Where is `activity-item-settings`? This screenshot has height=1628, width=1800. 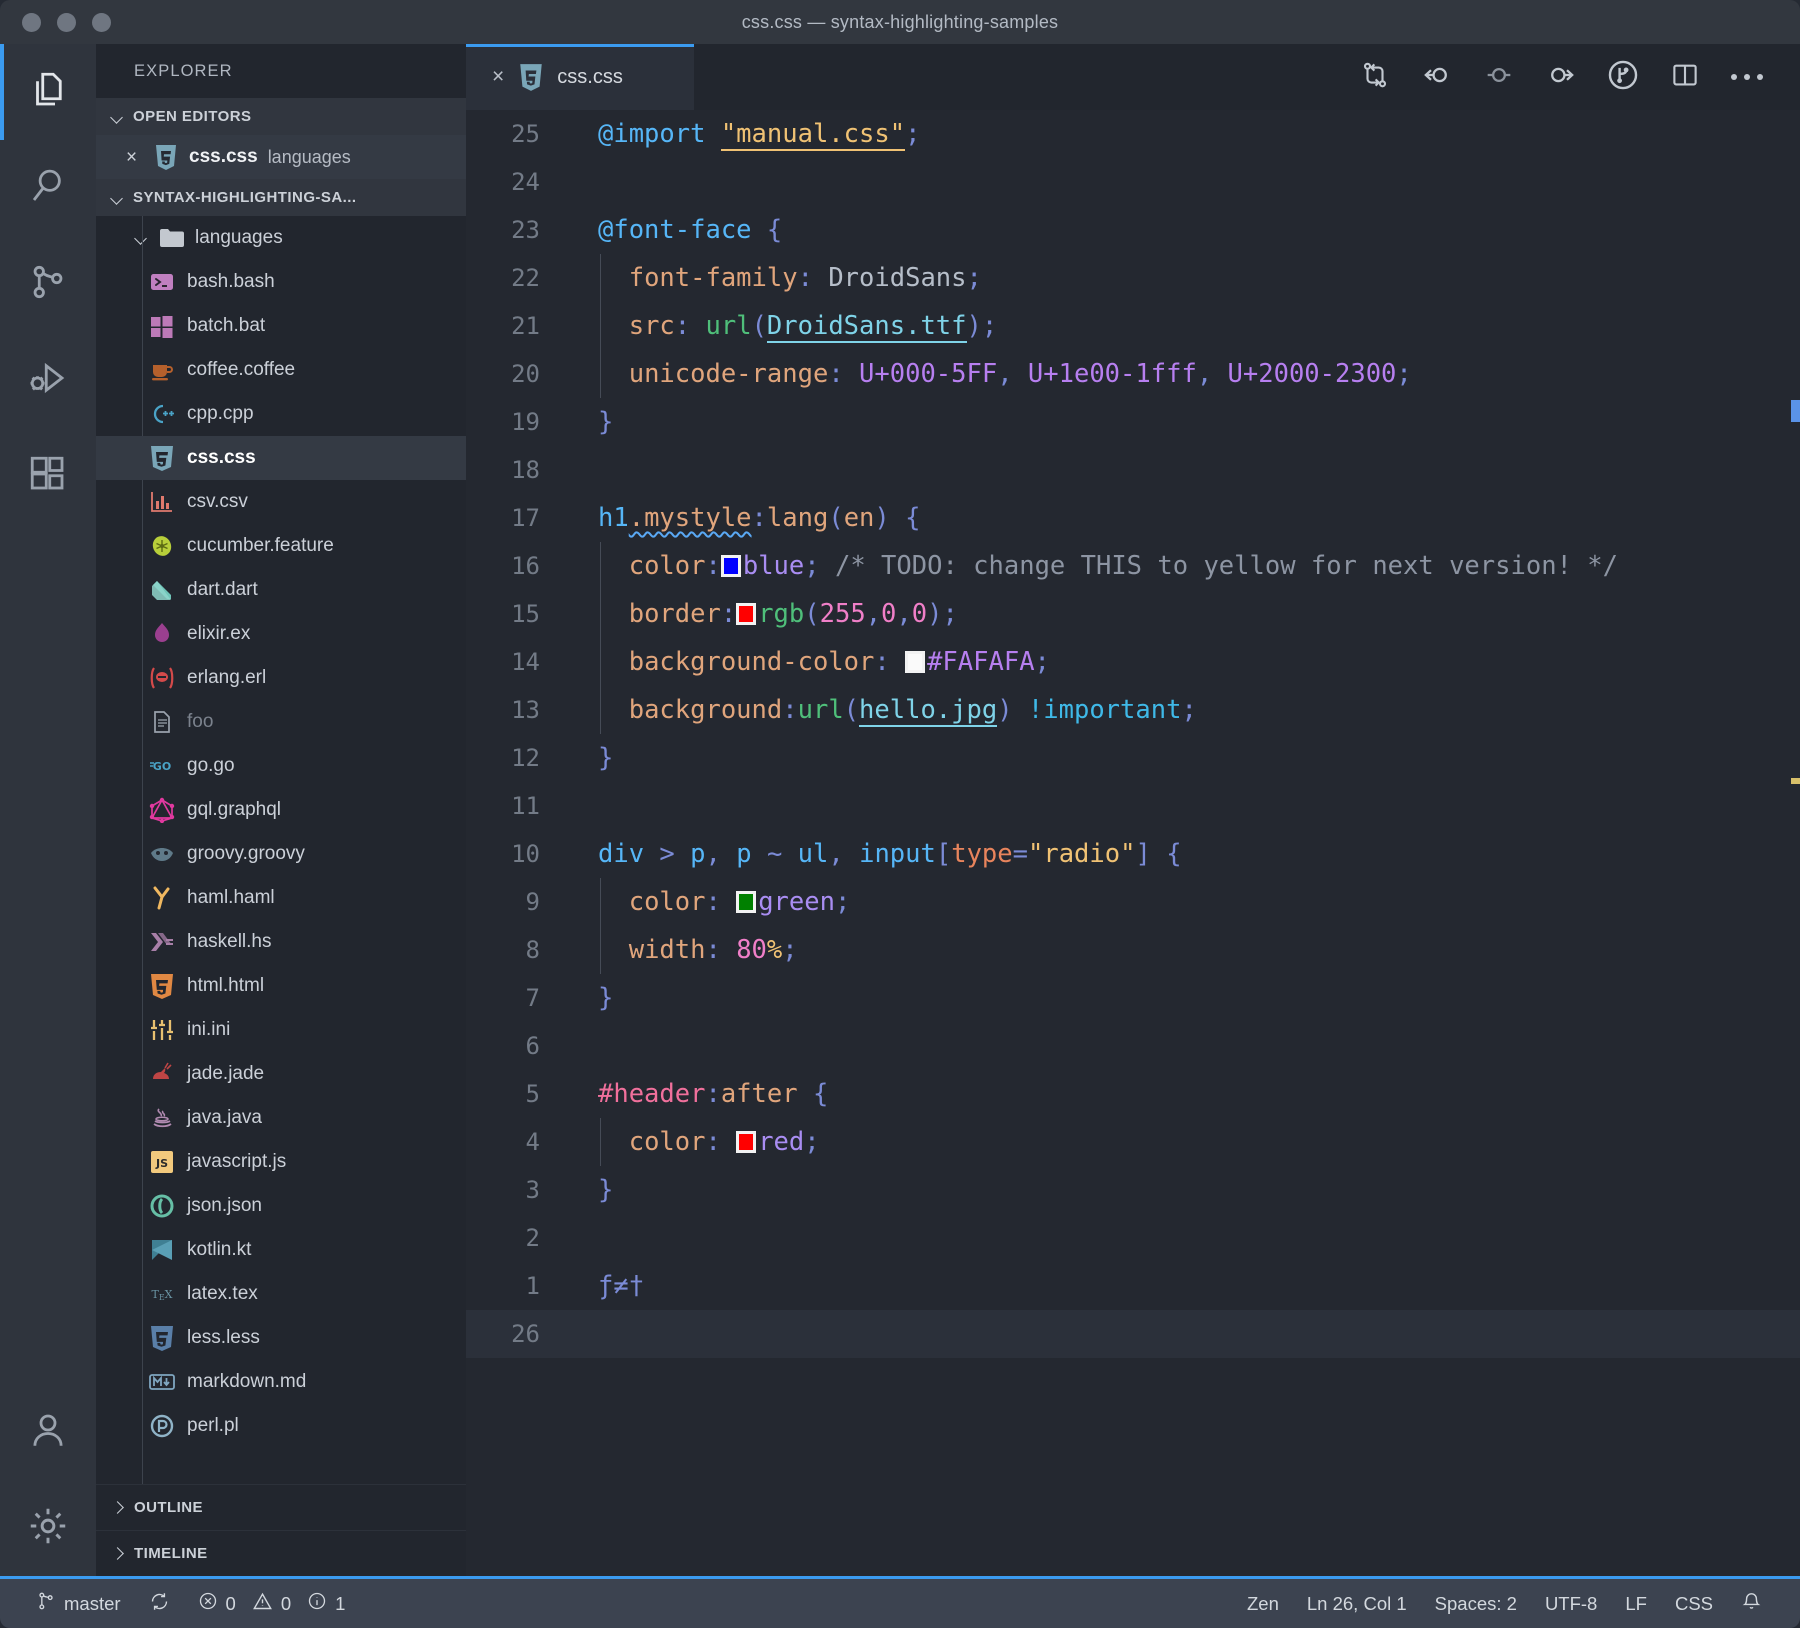
activity-item-settings is located at coordinates (48, 1528).